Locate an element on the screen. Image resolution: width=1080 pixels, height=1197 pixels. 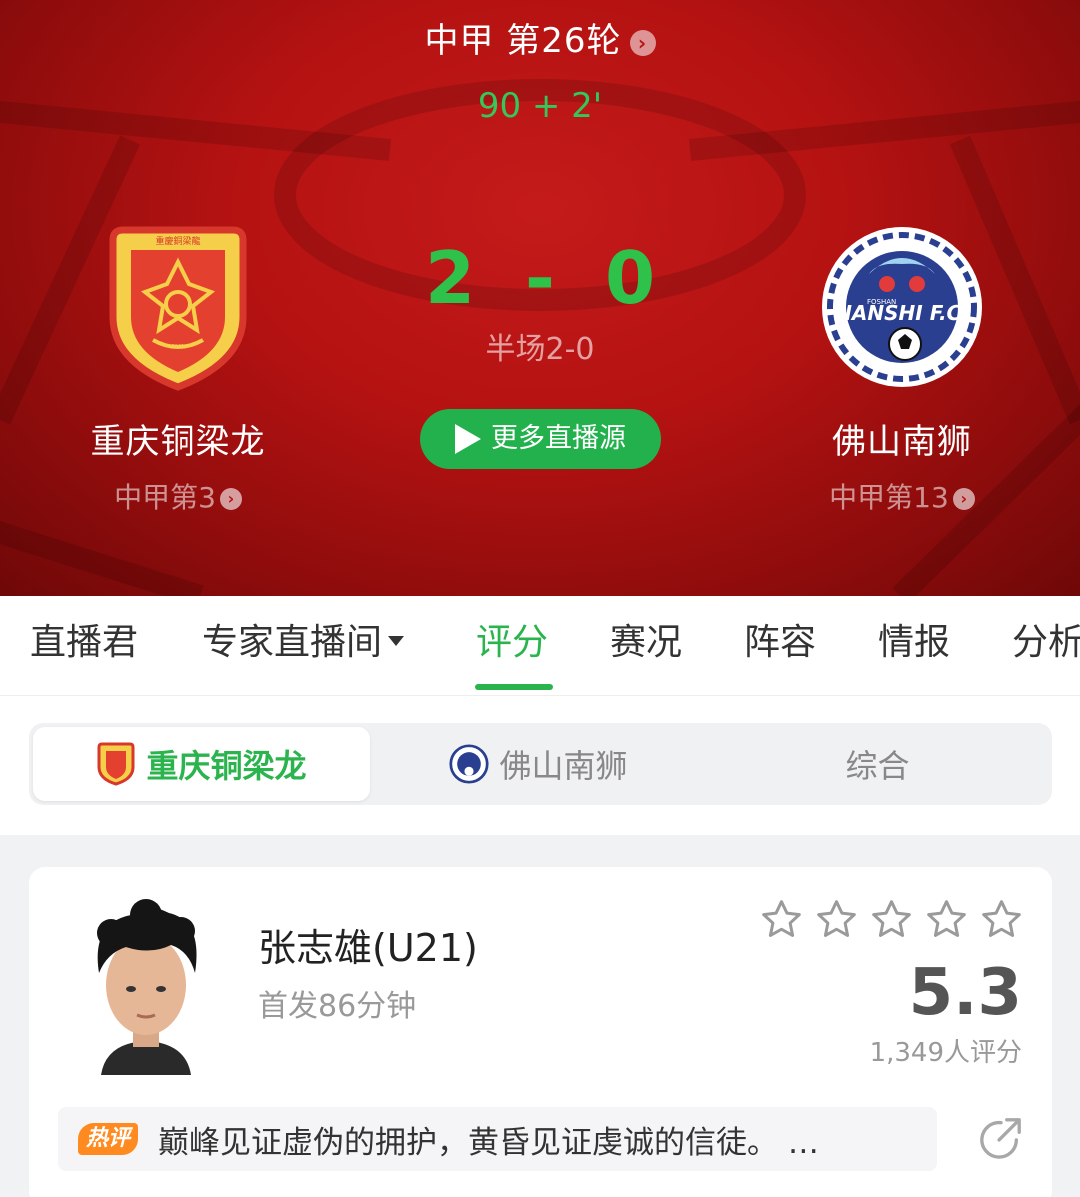
away-team-crest: NANSHI F.C. FOSHAN is located at coordinates (902, 307).